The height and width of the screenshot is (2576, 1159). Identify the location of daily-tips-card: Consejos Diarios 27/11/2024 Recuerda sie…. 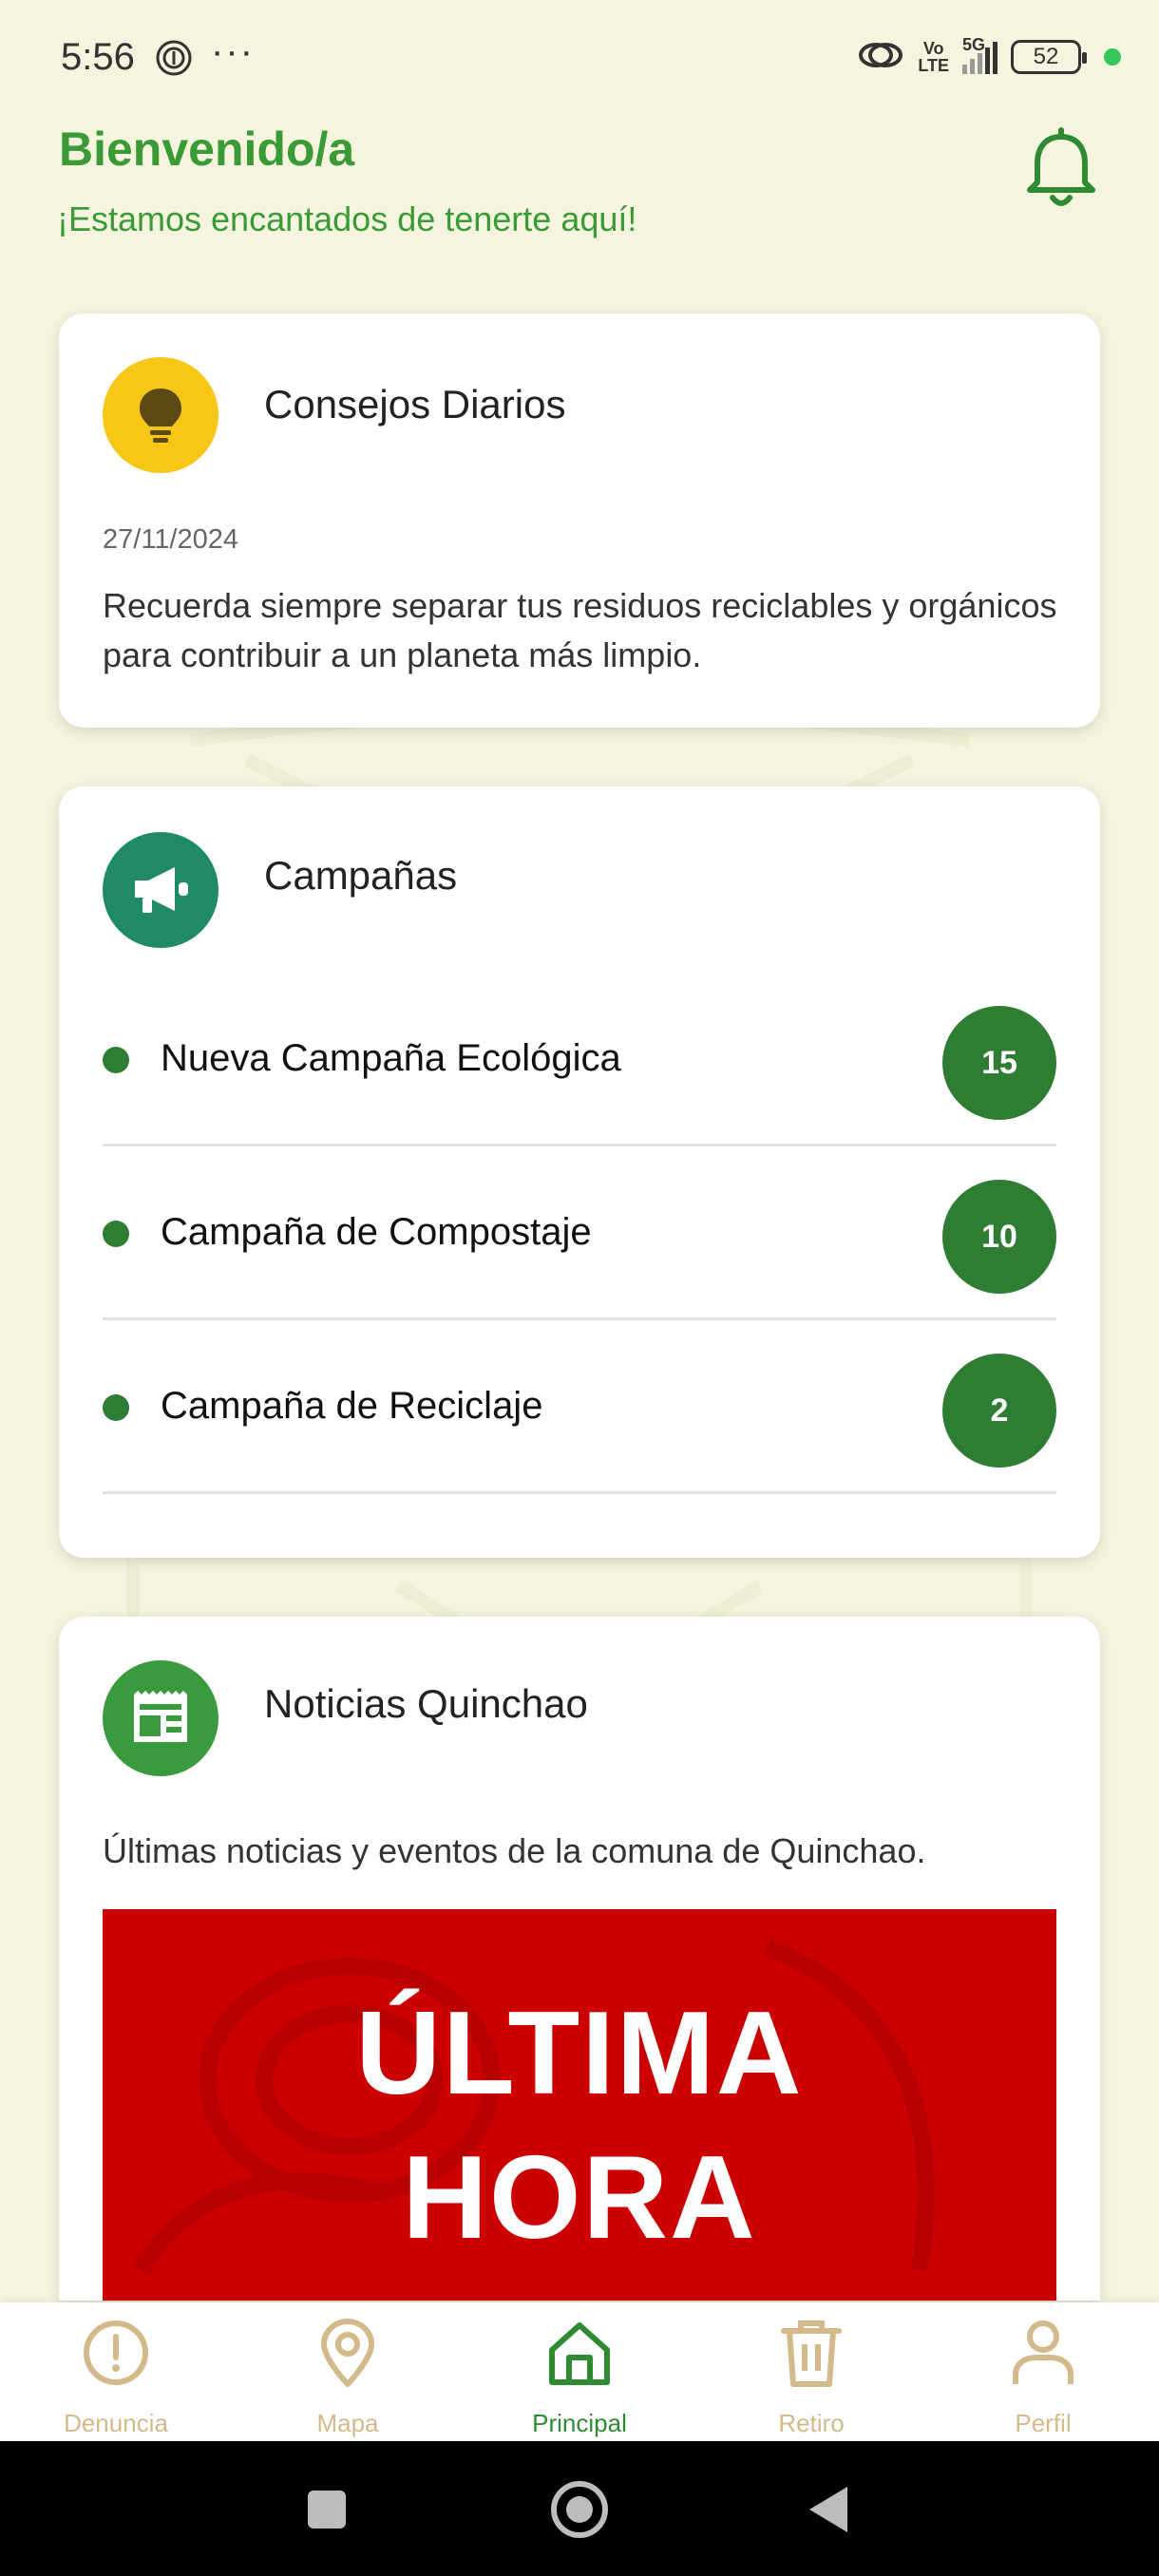
(579, 520).